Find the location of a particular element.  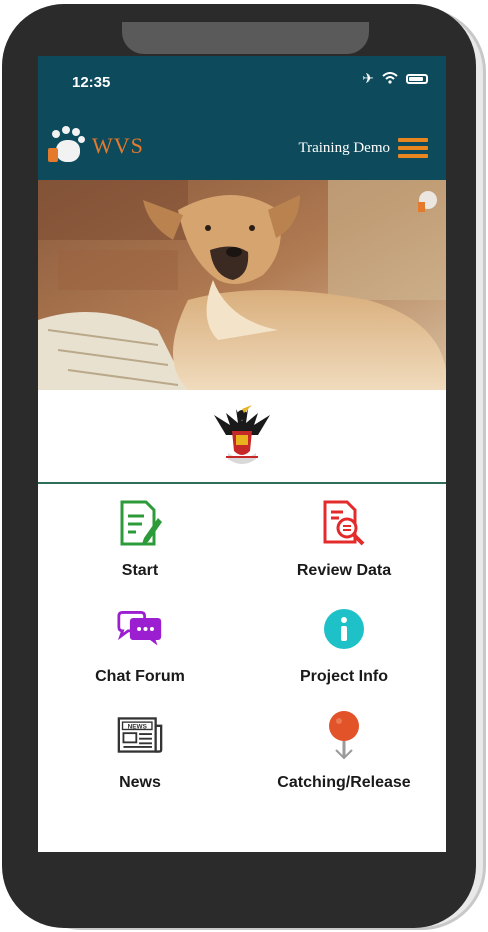

menu-label-catching-release: Catching/Release is located at coordinates (344, 782).